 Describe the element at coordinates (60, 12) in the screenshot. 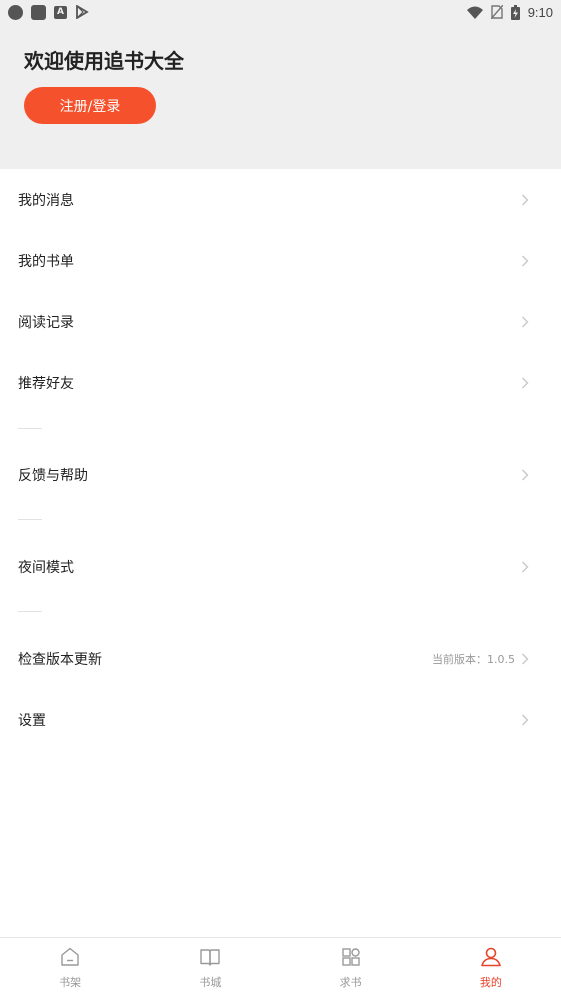

I see `a-icon: A` at that location.